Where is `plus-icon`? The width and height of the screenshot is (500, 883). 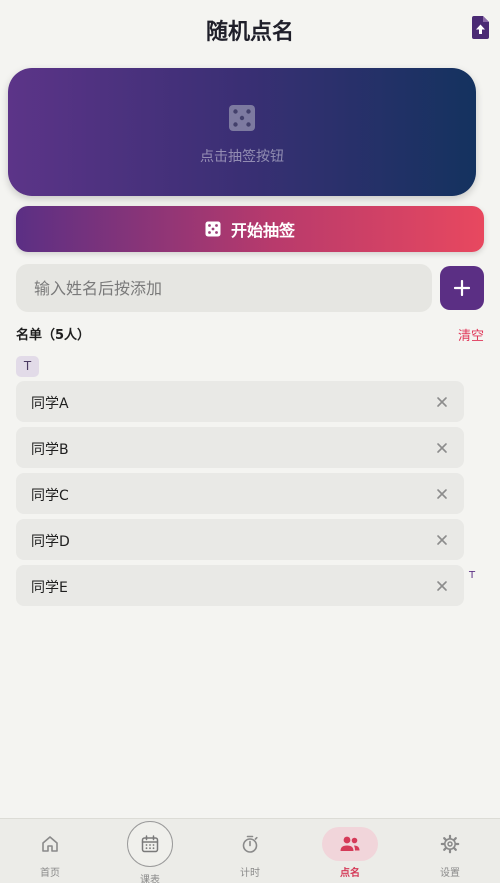 plus-icon is located at coordinates (462, 288).